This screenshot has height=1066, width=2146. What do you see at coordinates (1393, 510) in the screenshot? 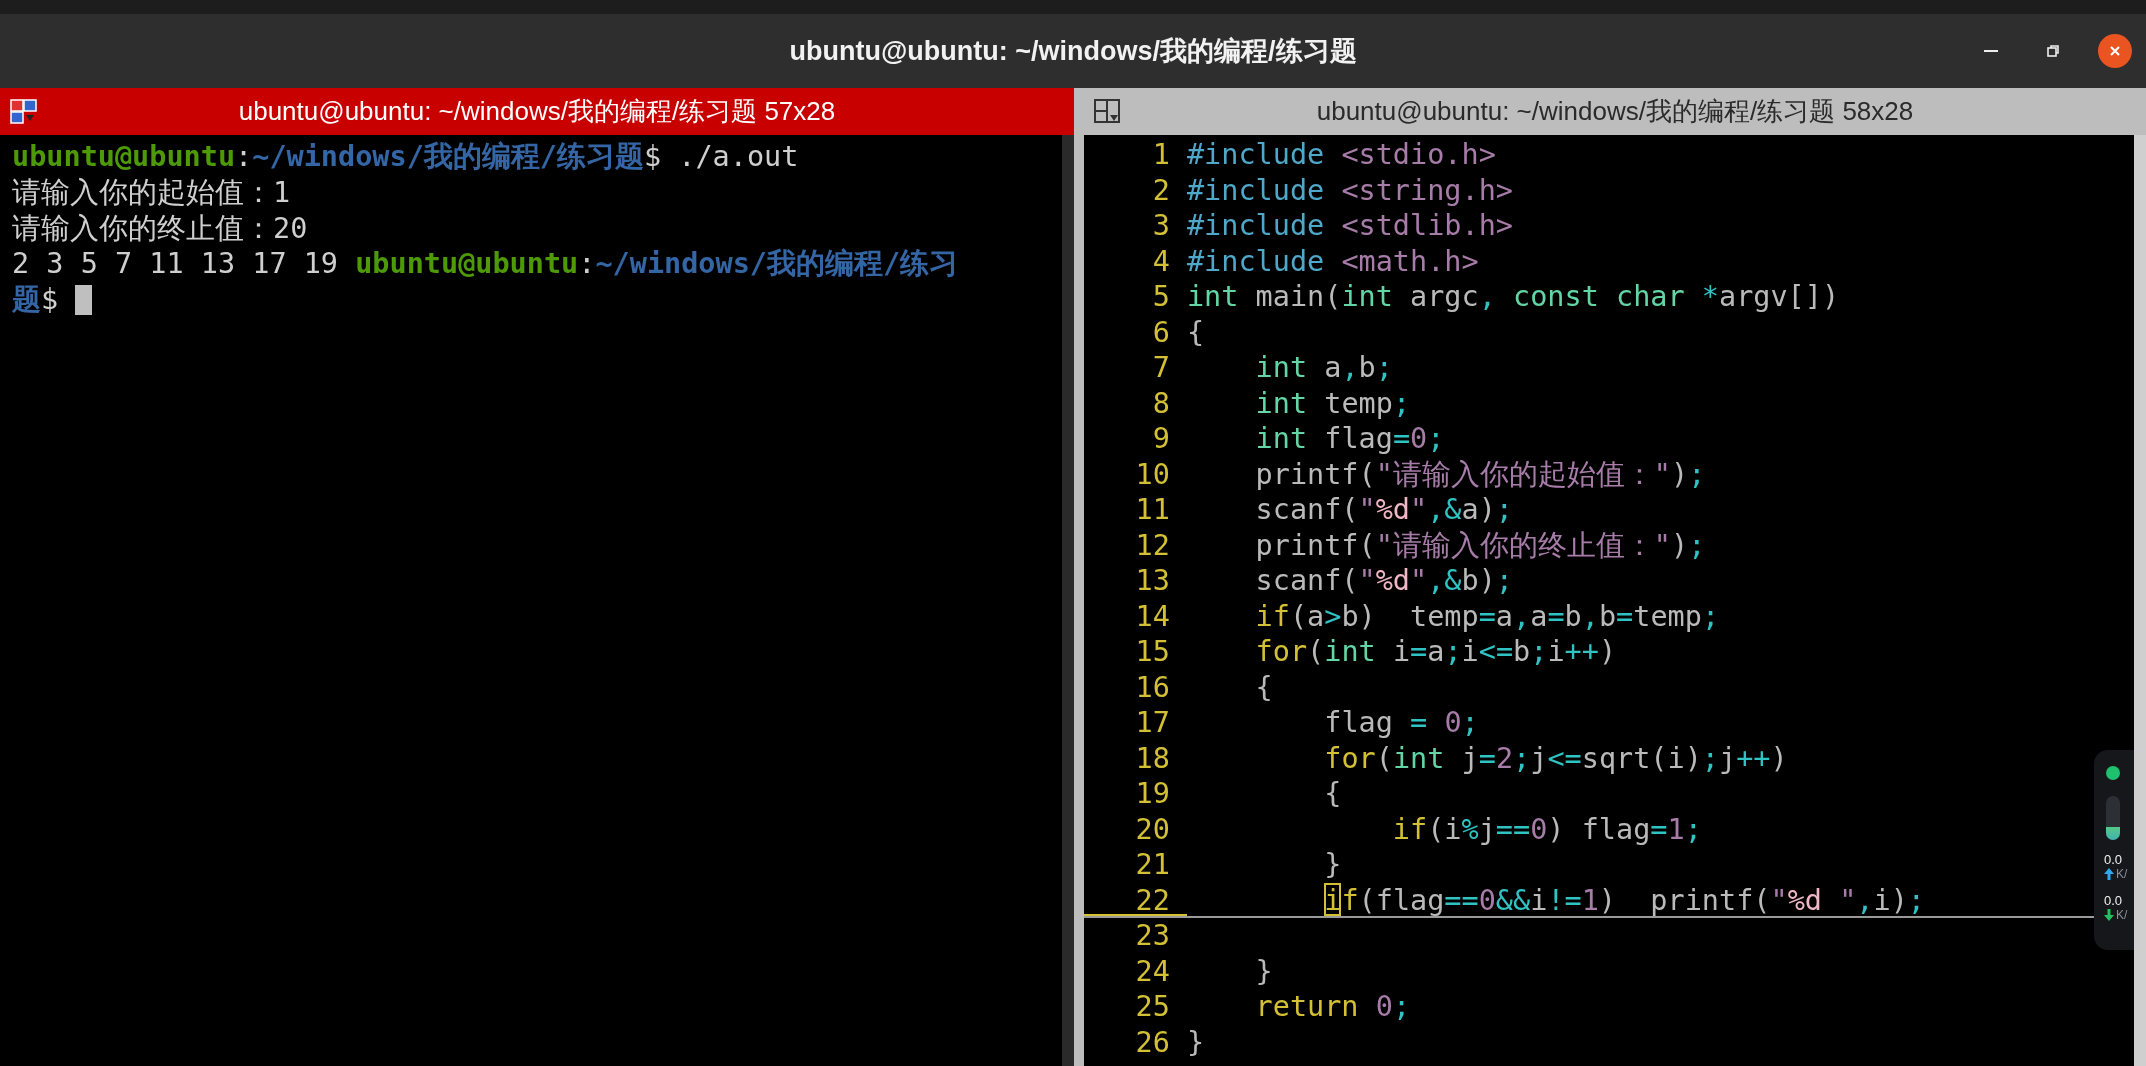
I see `code-token: %d` at bounding box center [1393, 510].